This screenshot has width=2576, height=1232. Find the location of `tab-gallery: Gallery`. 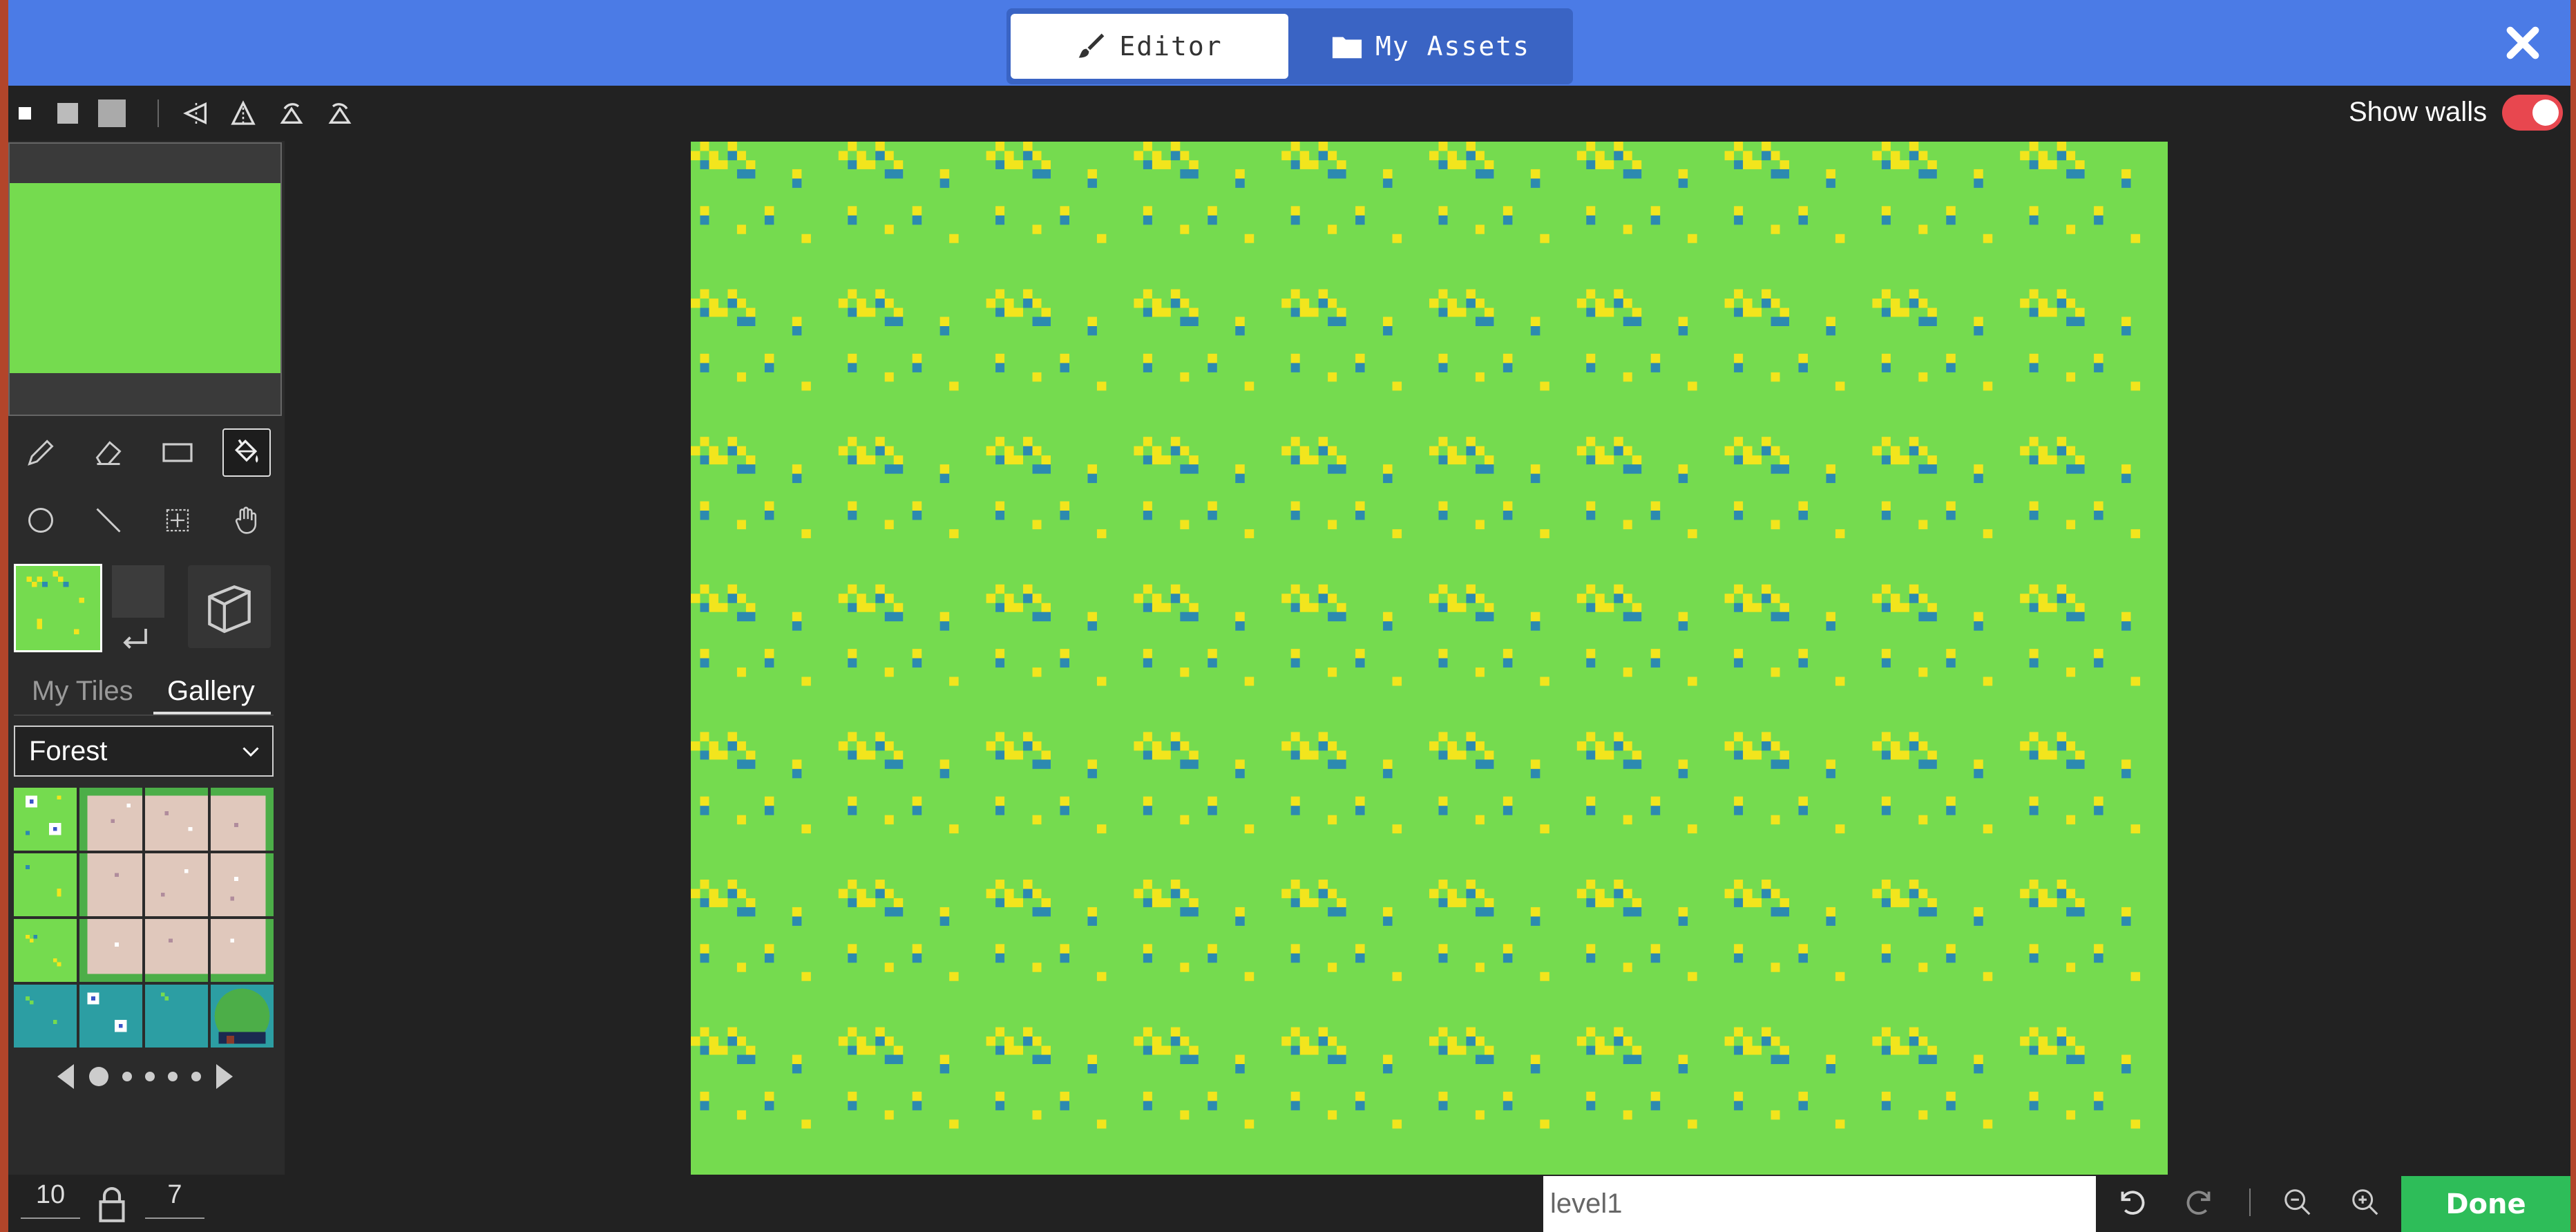

tab-gallery: Gallery is located at coordinates (211, 691).